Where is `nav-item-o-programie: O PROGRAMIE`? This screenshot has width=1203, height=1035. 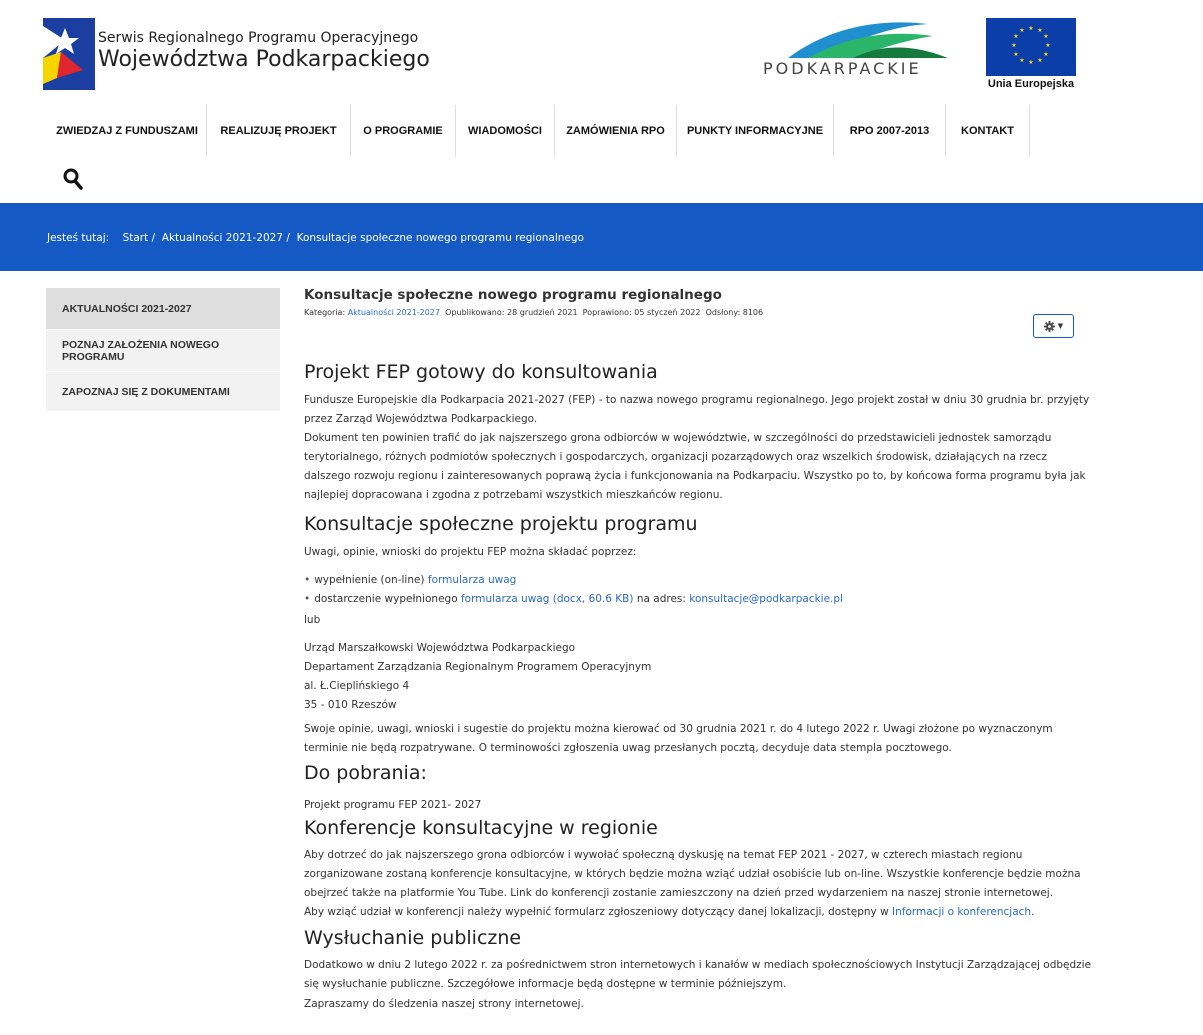
nav-item-o-programie: O PROGRAMIE is located at coordinates (403, 131).